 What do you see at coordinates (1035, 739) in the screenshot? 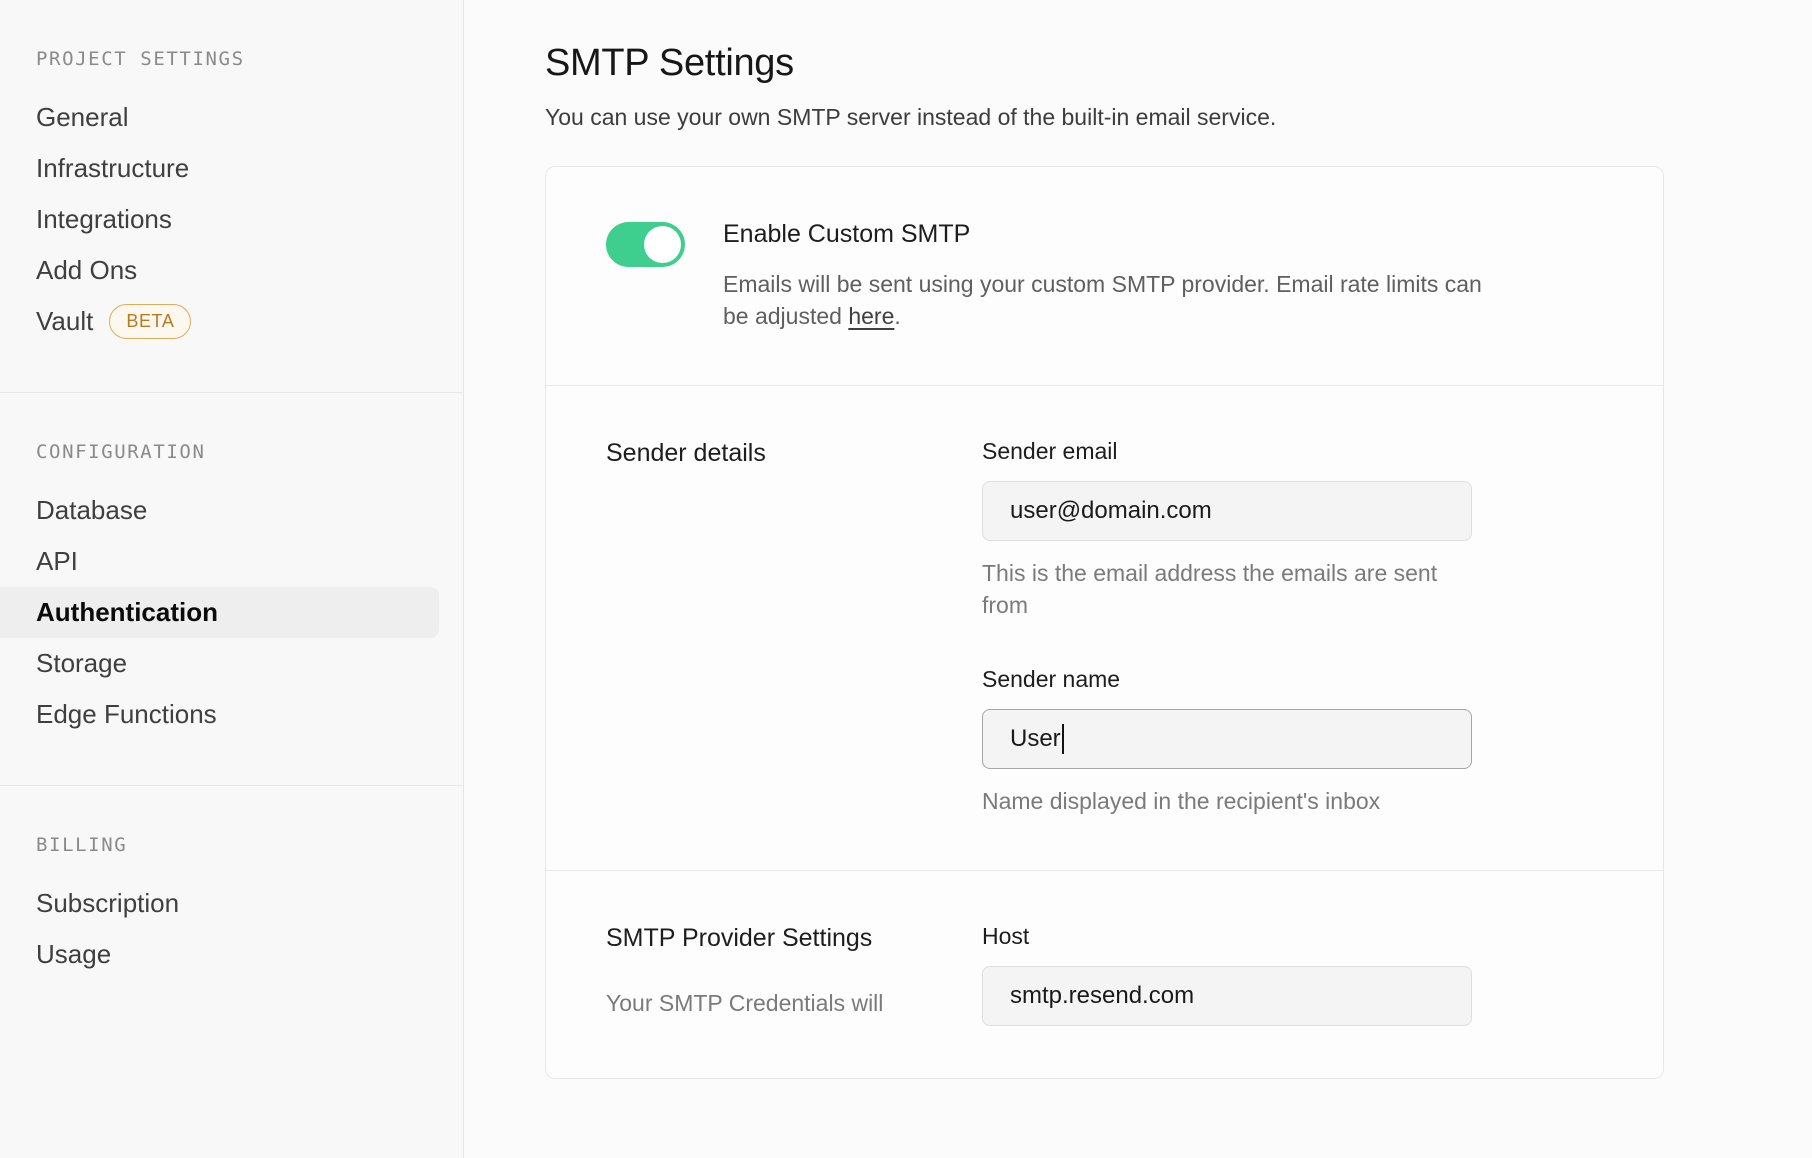
I see `sender-name-value: User` at bounding box center [1035, 739].